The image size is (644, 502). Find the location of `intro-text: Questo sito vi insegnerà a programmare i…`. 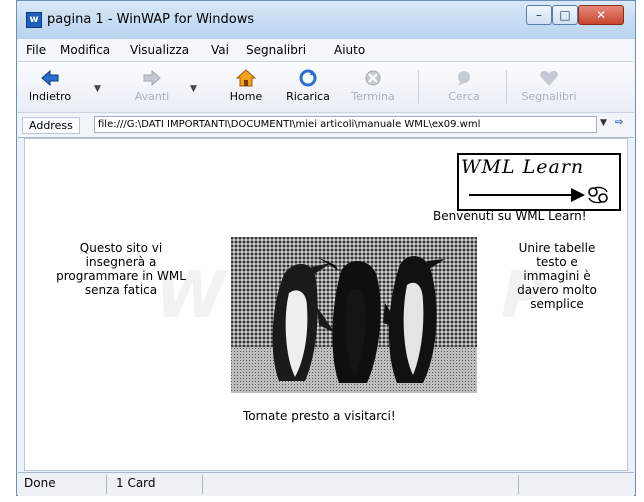

intro-text: Questo sito vi insegnerà a programmare i… is located at coordinates (121, 269).